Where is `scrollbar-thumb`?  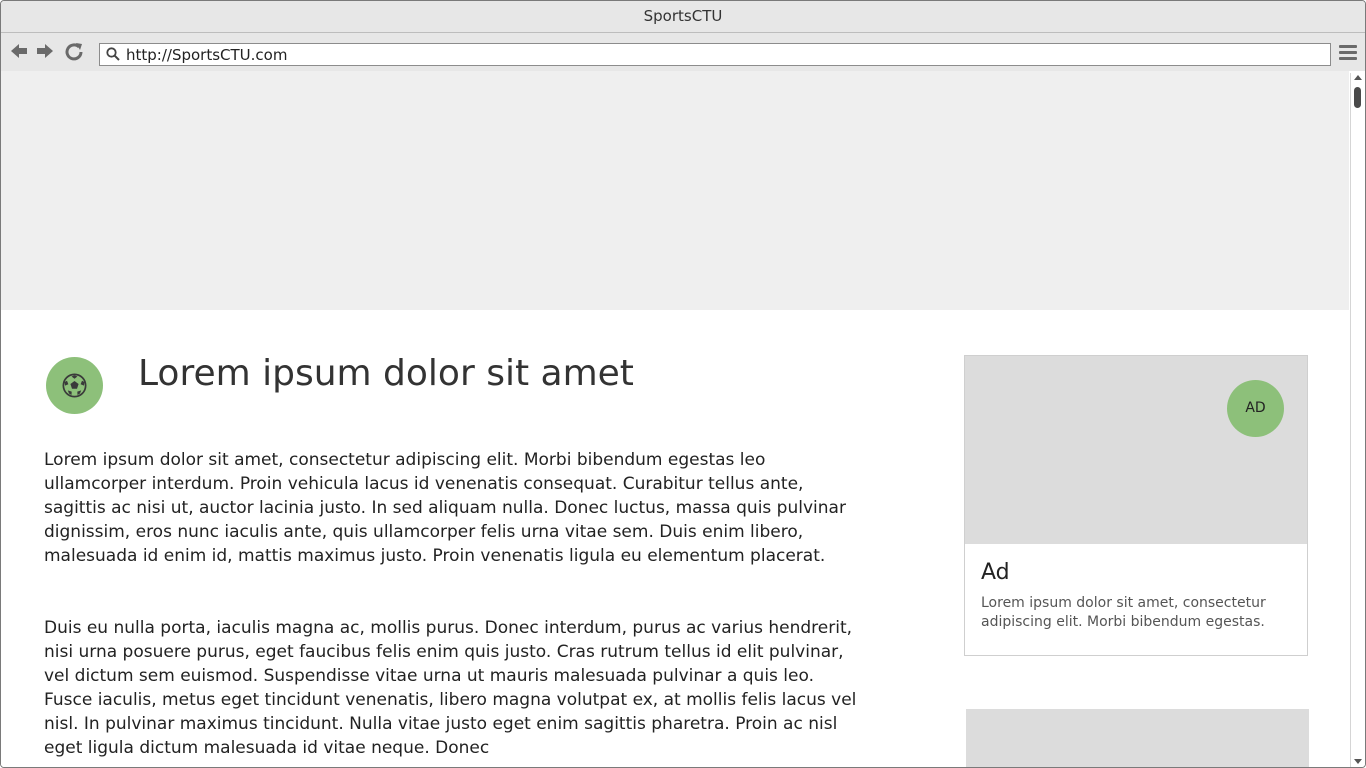 scrollbar-thumb is located at coordinates (1357, 97).